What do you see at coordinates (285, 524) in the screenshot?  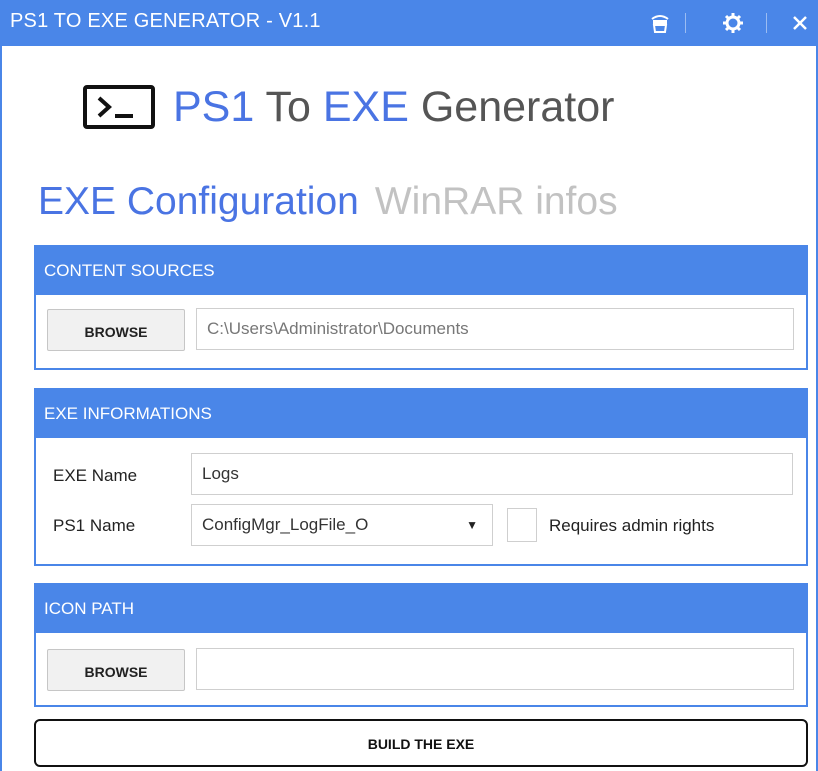 I see `ps1-name-value: ConfigMgr_LogFile_O` at bounding box center [285, 524].